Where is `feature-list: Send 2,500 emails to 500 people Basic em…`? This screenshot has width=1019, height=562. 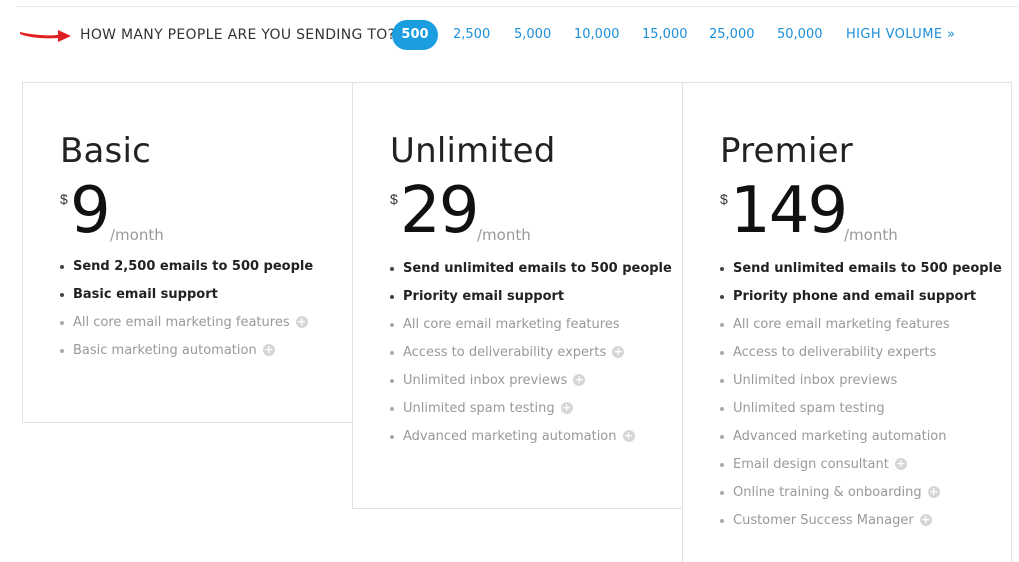 feature-list: Send 2,500 emails to 500 people Basic em… is located at coordinates (186, 313).